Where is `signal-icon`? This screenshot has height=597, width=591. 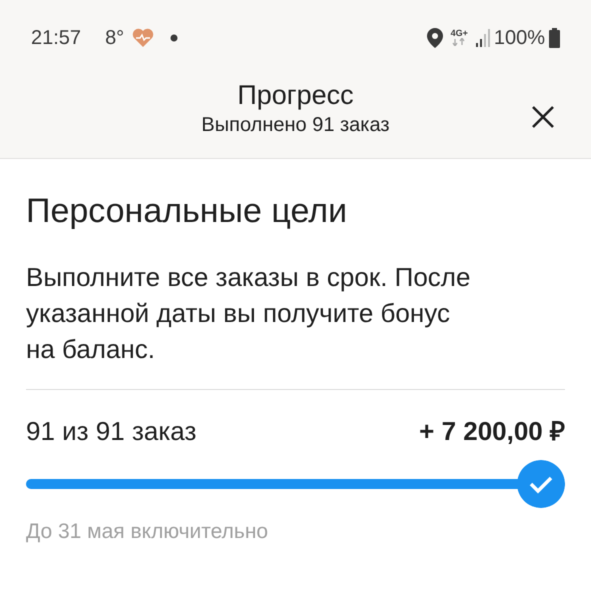 signal-icon is located at coordinates (483, 37).